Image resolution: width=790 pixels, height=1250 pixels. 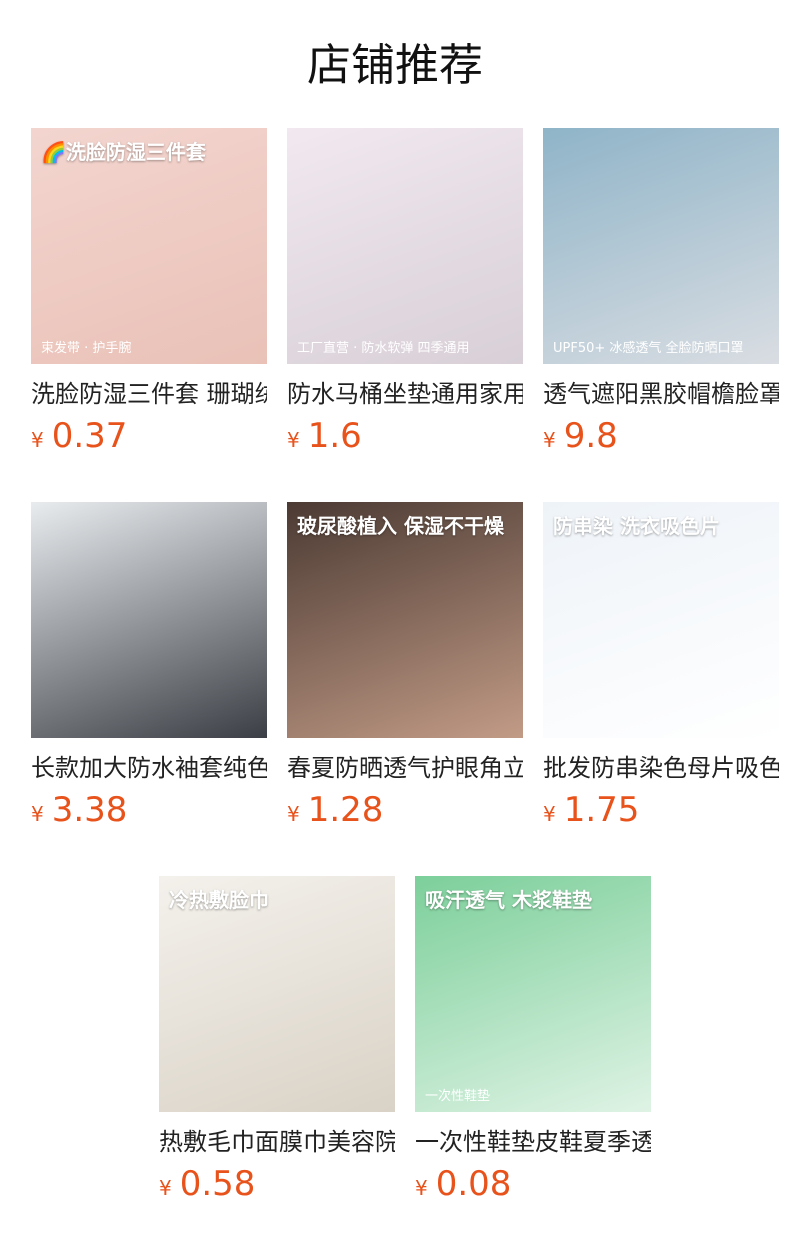 I want to click on page-title: 店铺推荐, so click(x=395, y=65).